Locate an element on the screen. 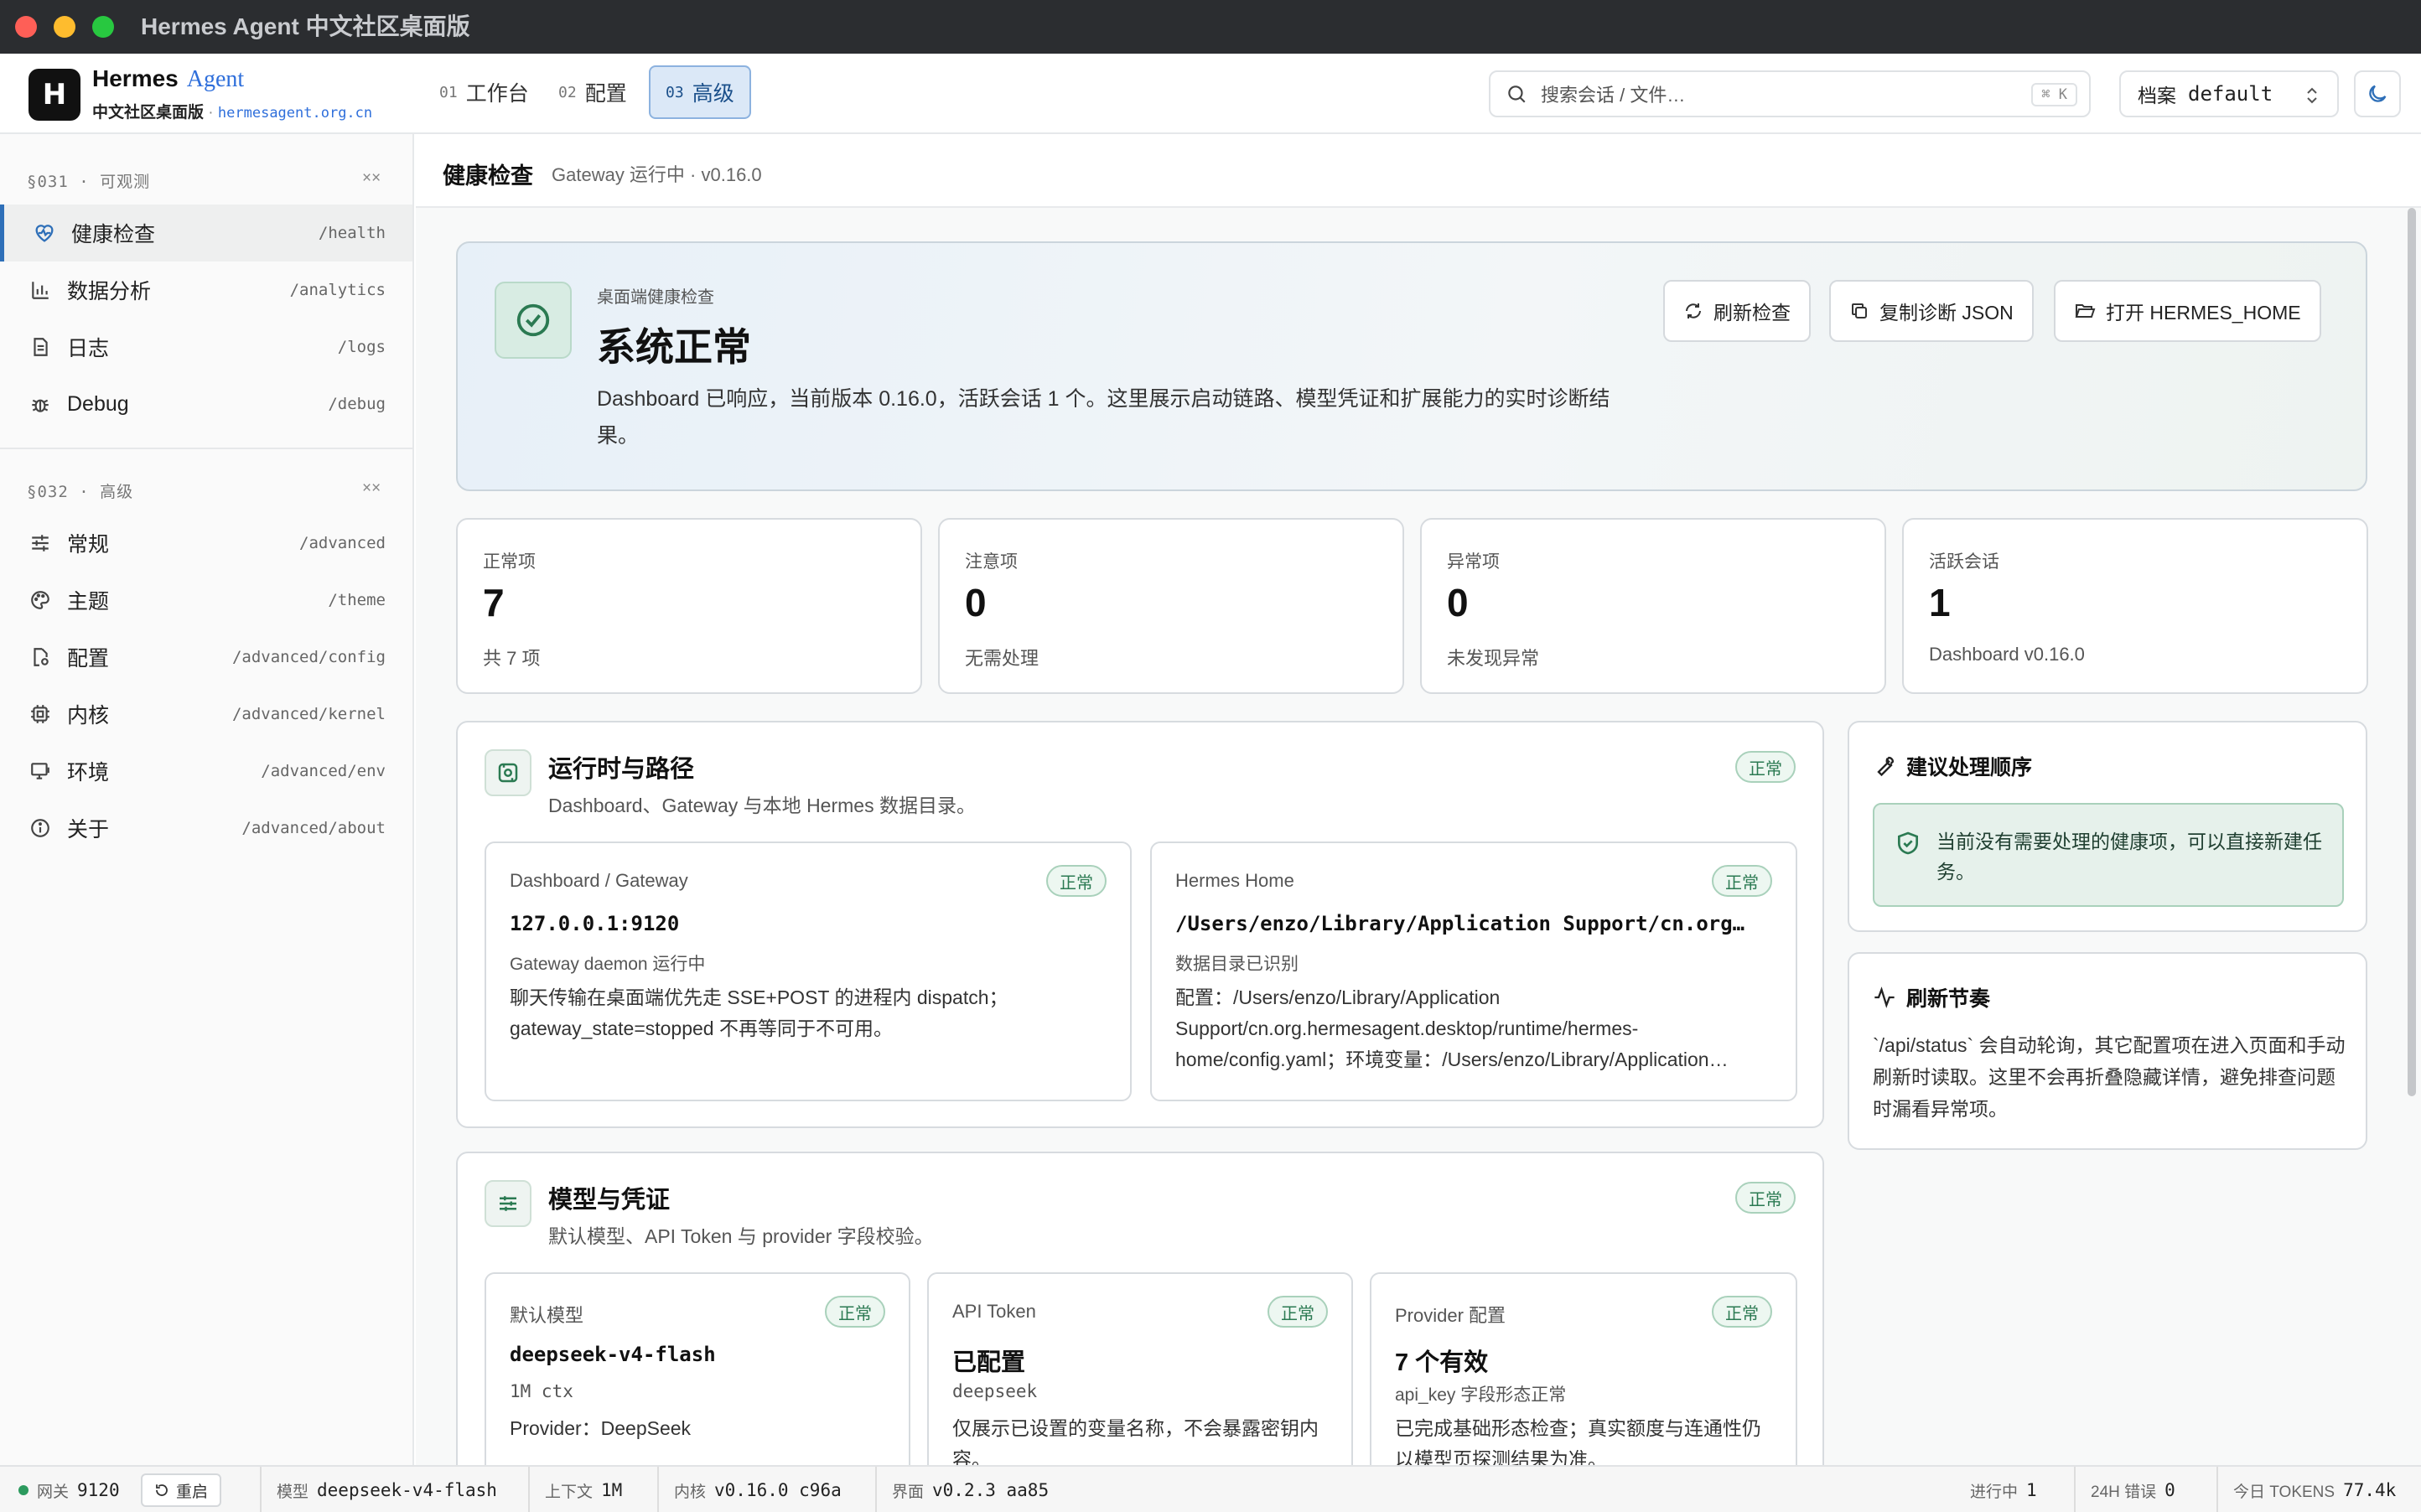 The height and width of the screenshot is (1512, 2421). tile-description: 仅展示已设置的变量名称，不会暴露密钥内容。 is located at coordinates (1135, 1441).